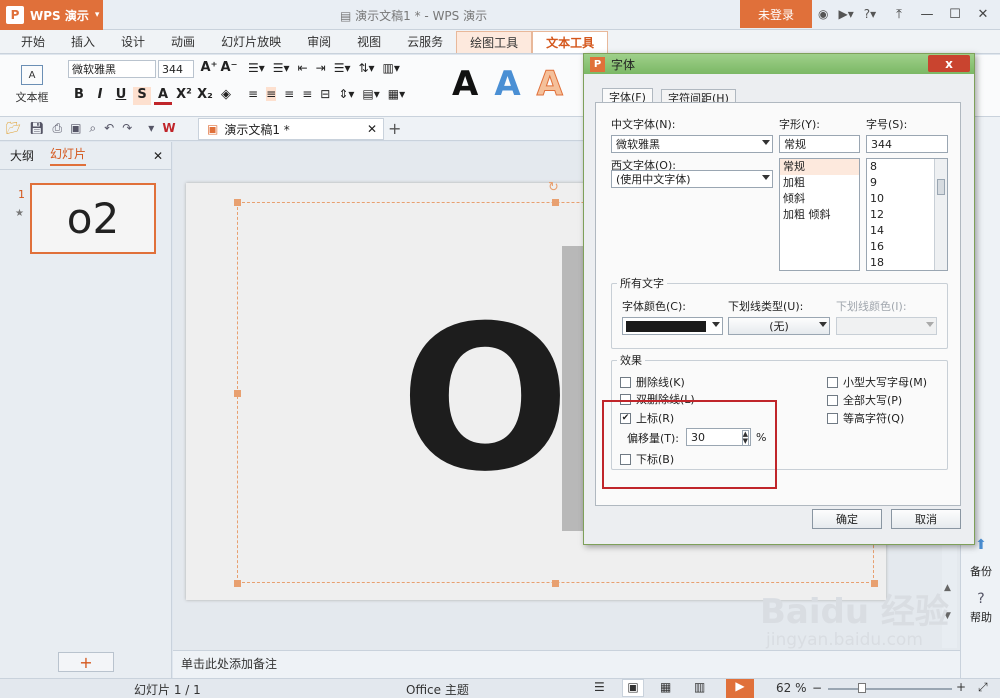  I want to click on redo-icon: ↷, so click(127, 128).